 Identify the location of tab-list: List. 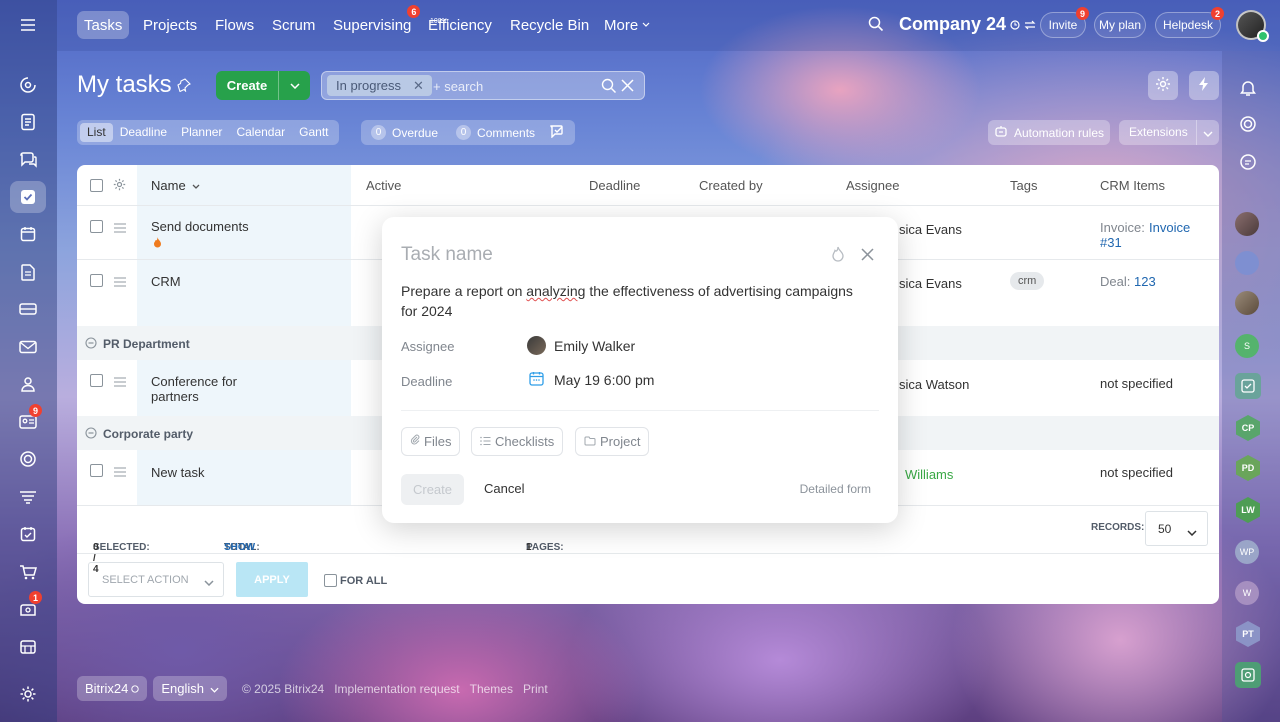
(96, 132).